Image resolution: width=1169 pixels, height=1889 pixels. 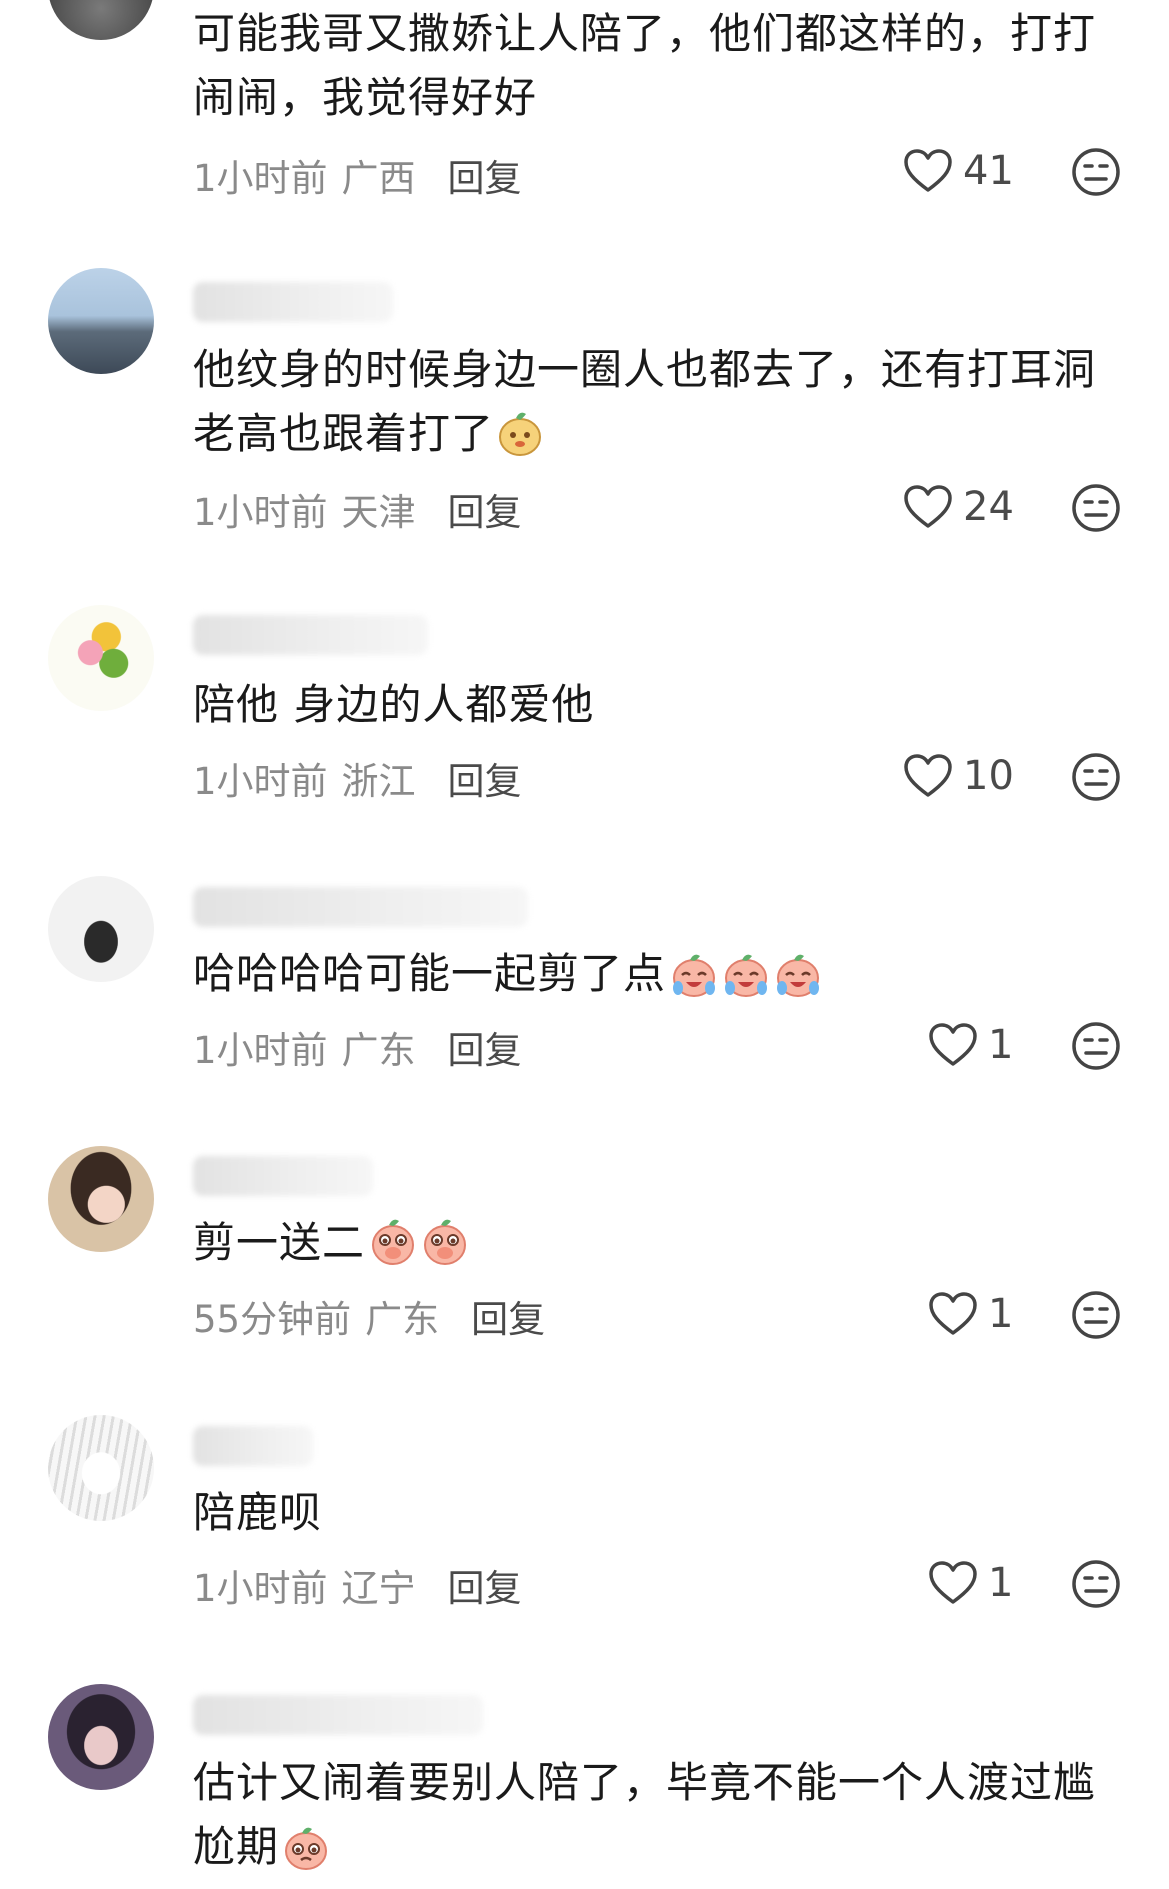 What do you see at coordinates (272, 1319) in the screenshot?
I see `comment-time: 55分钟前` at bounding box center [272, 1319].